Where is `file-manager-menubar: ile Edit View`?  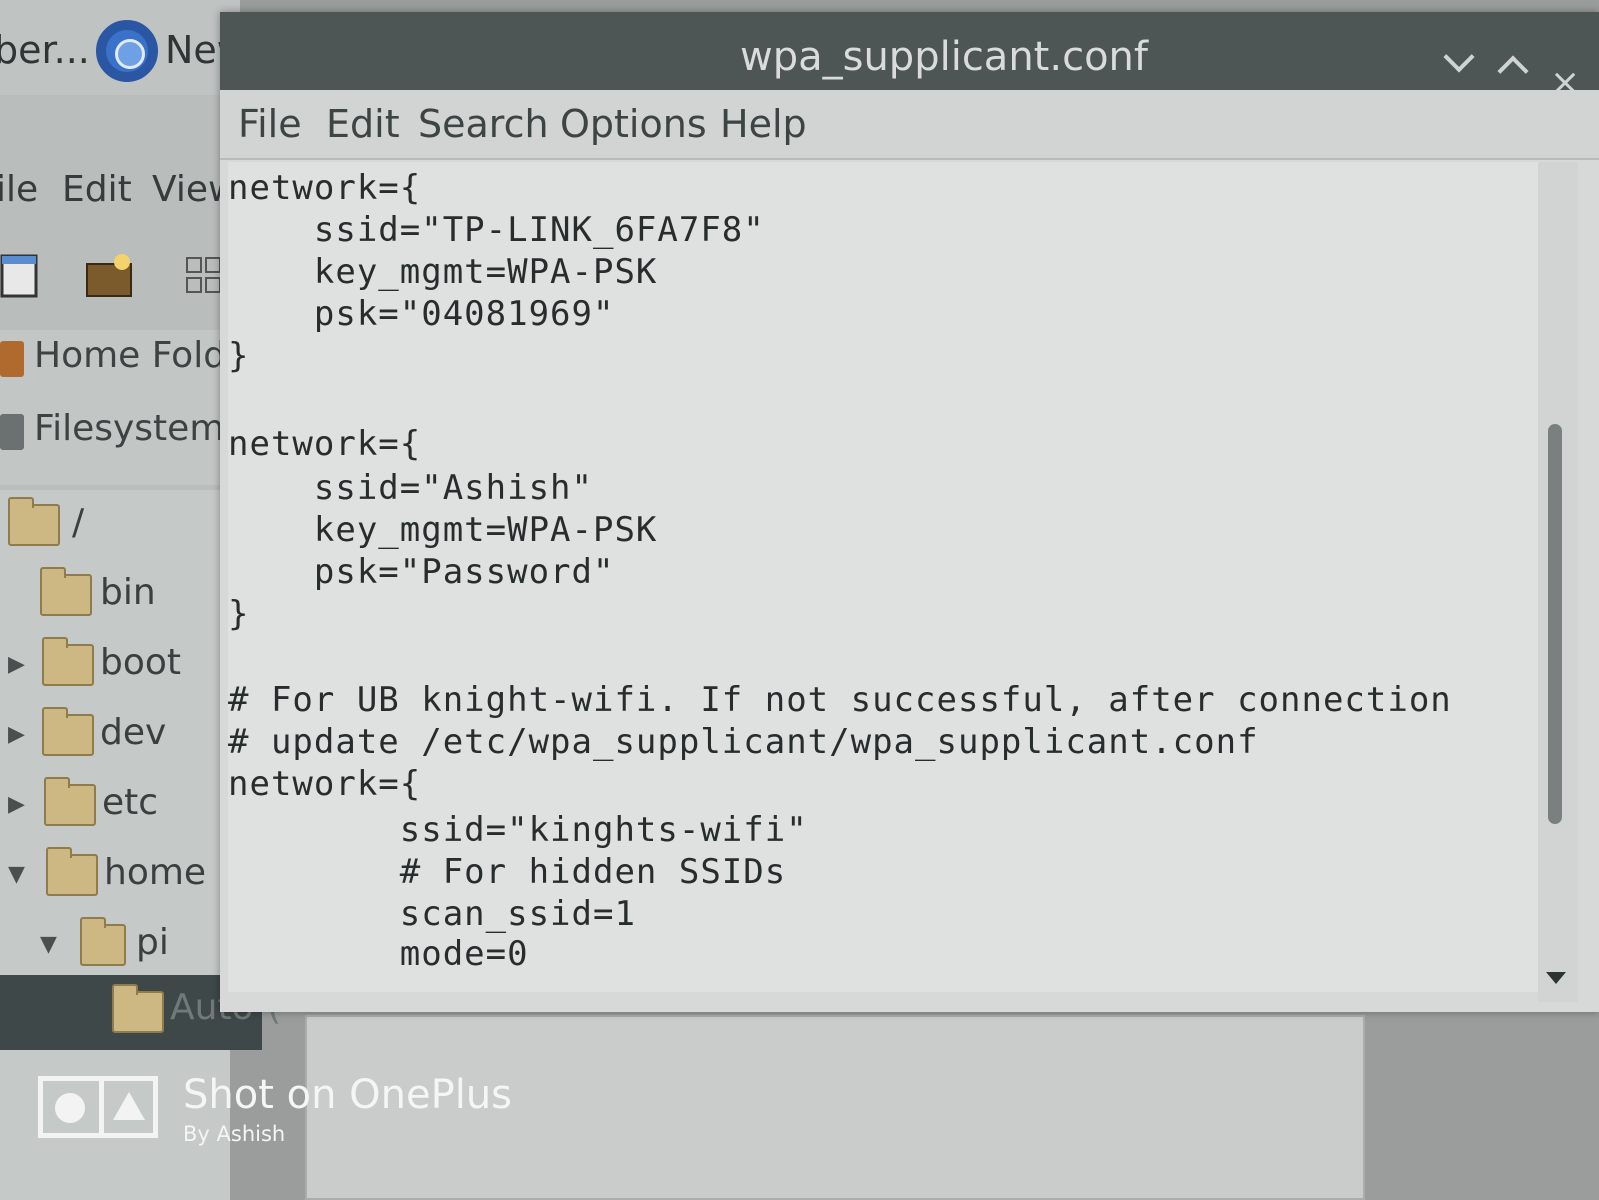 file-manager-menubar: ile Edit View is located at coordinates (118, 192).